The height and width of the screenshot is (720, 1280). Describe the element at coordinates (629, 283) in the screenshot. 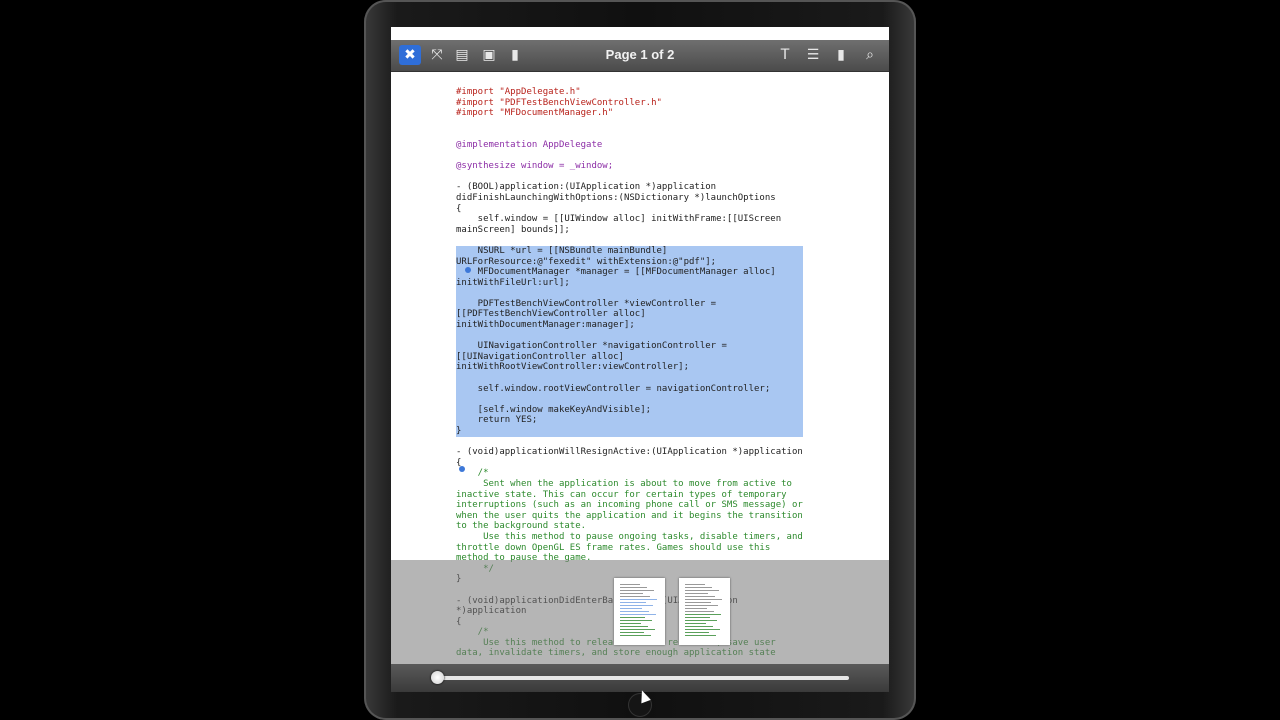

I see `code-line: initWithFileUrl:url];` at that location.